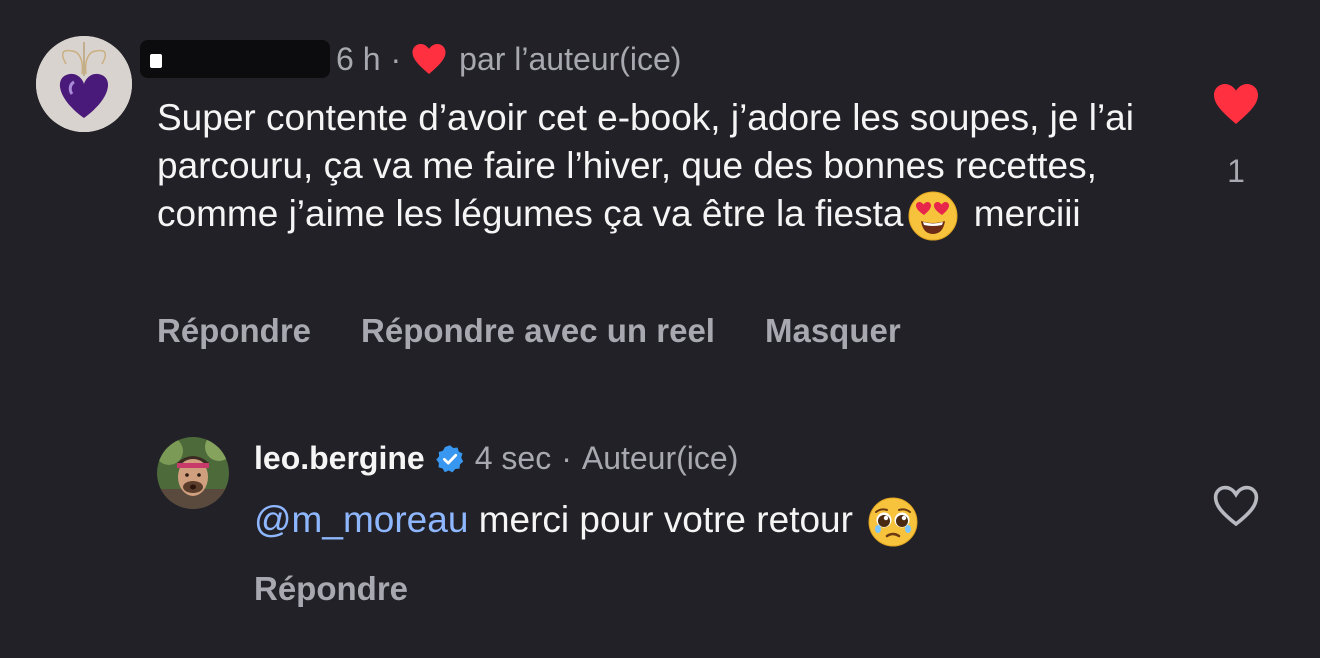 The width and height of the screenshot is (1320, 658). What do you see at coordinates (570, 58) in the screenshot?
I see `liked-by-author-label: par l’auteur(ice)` at bounding box center [570, 58].